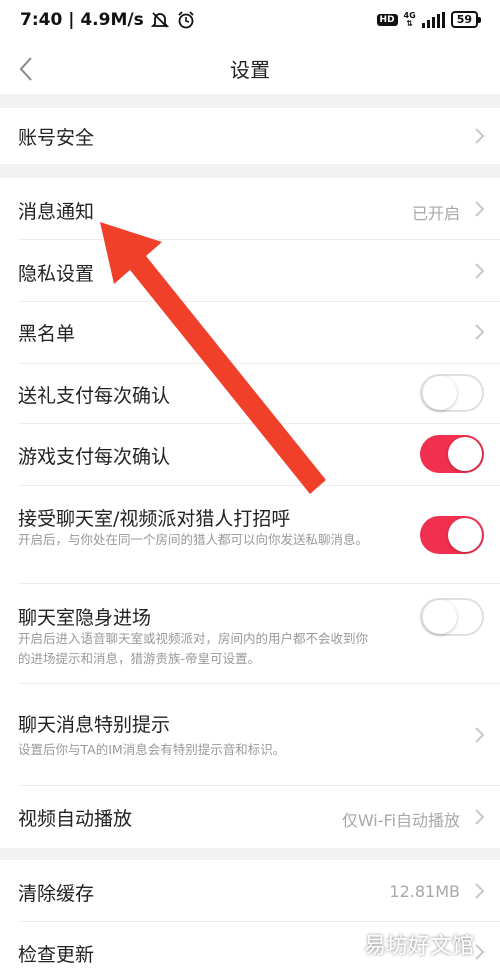 This screenshot has height=976, width=500. What do you see at coordinates (47, 334) in the screenshot?
I see `row-label: 黑名单` at bounding box center [47, 334].